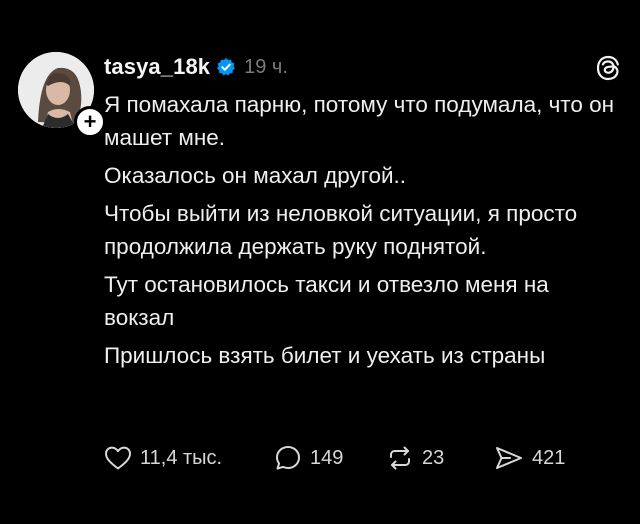 Image resolution: width=640 pixels, height=524 pixels. I want to click on like-button: 11,4 тыс., so click(163, 458).